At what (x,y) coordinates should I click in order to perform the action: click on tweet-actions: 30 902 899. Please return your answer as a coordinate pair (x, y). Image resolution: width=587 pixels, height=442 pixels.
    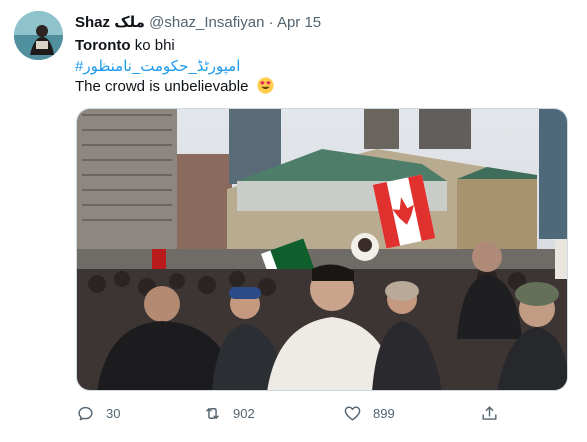
    Looking at the image, I should click on (293, 413).